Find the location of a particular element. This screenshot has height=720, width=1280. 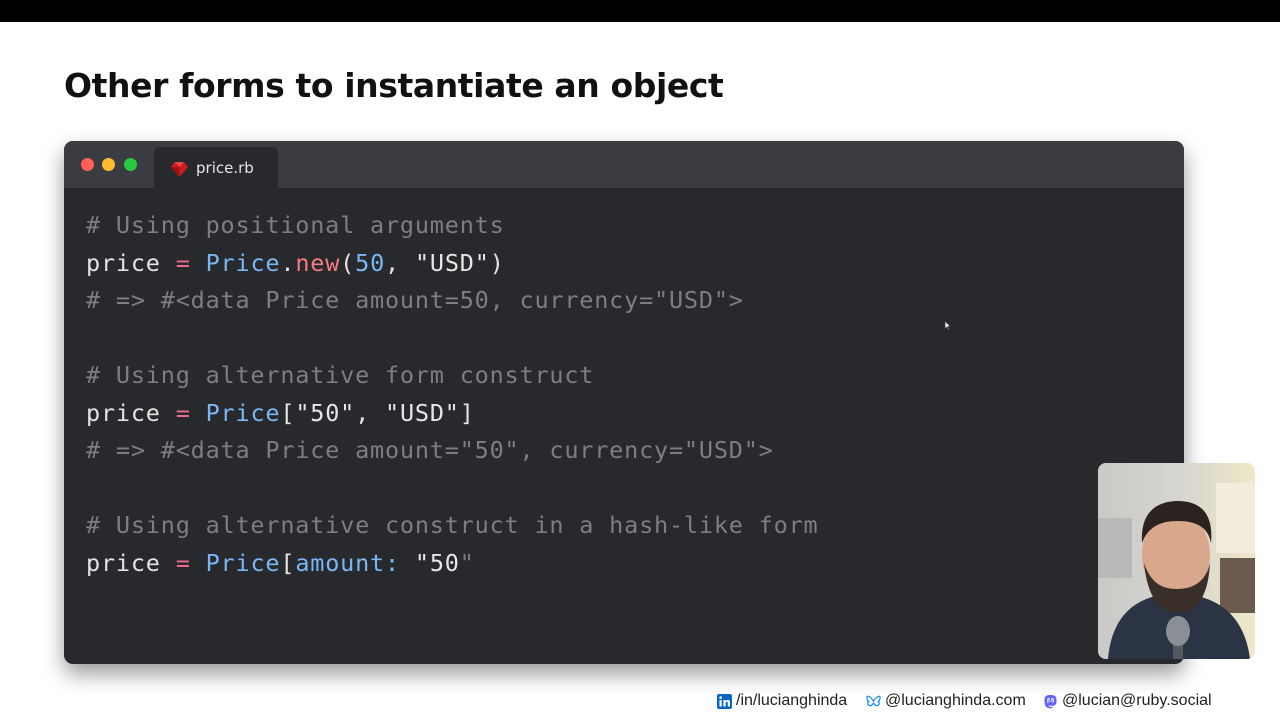

mastodon-handle: @lucian@ruby.social is located at coordinates (1137, 700).